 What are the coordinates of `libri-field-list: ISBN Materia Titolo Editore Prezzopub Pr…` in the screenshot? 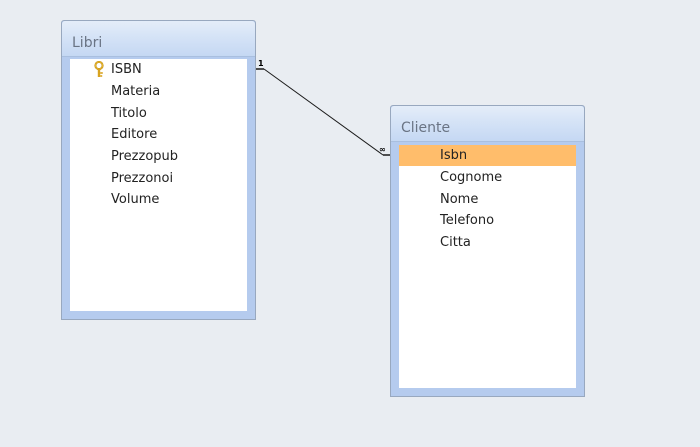 It's located at (158, 185).